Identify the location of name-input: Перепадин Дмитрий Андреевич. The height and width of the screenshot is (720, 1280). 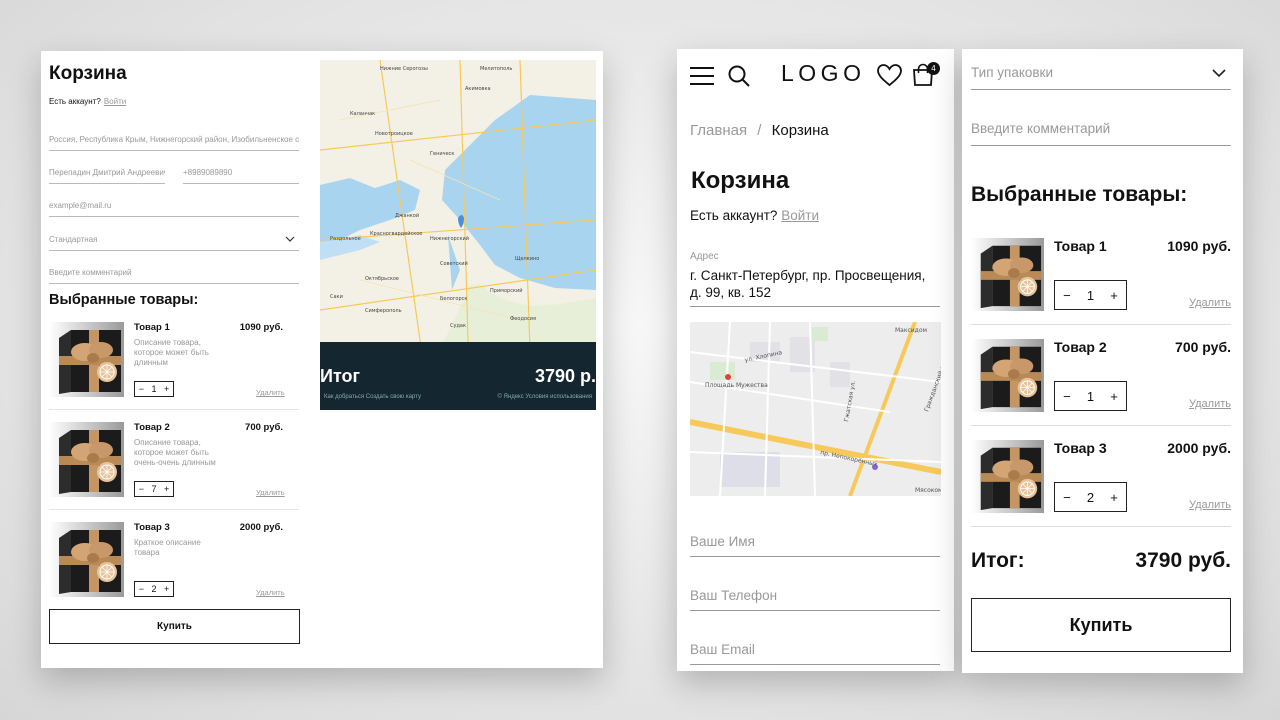
(107, 176).